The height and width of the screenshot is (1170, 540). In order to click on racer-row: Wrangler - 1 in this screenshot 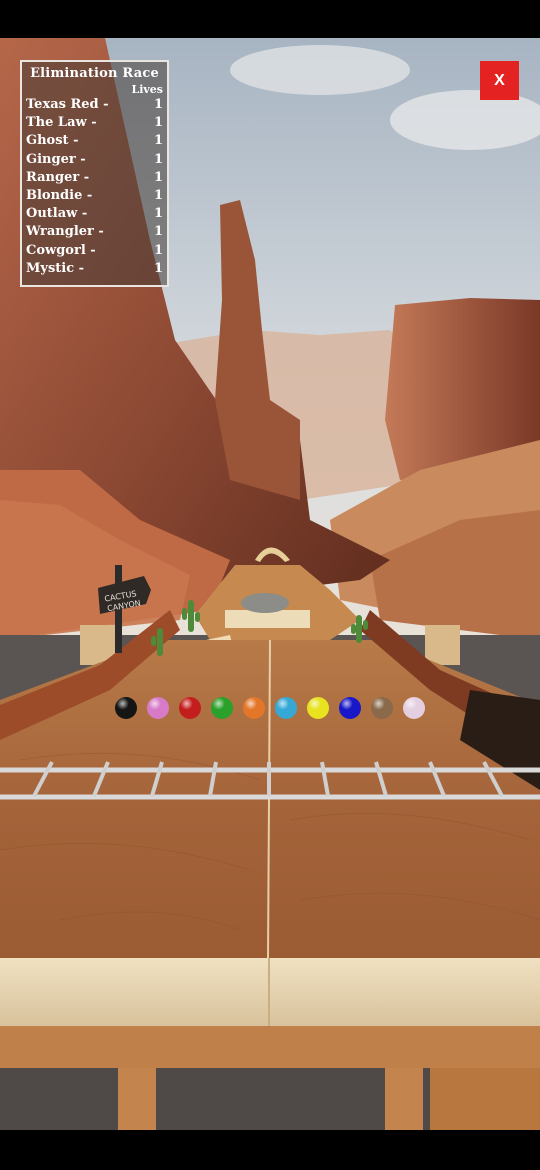, I will do `click(94, 232)`.